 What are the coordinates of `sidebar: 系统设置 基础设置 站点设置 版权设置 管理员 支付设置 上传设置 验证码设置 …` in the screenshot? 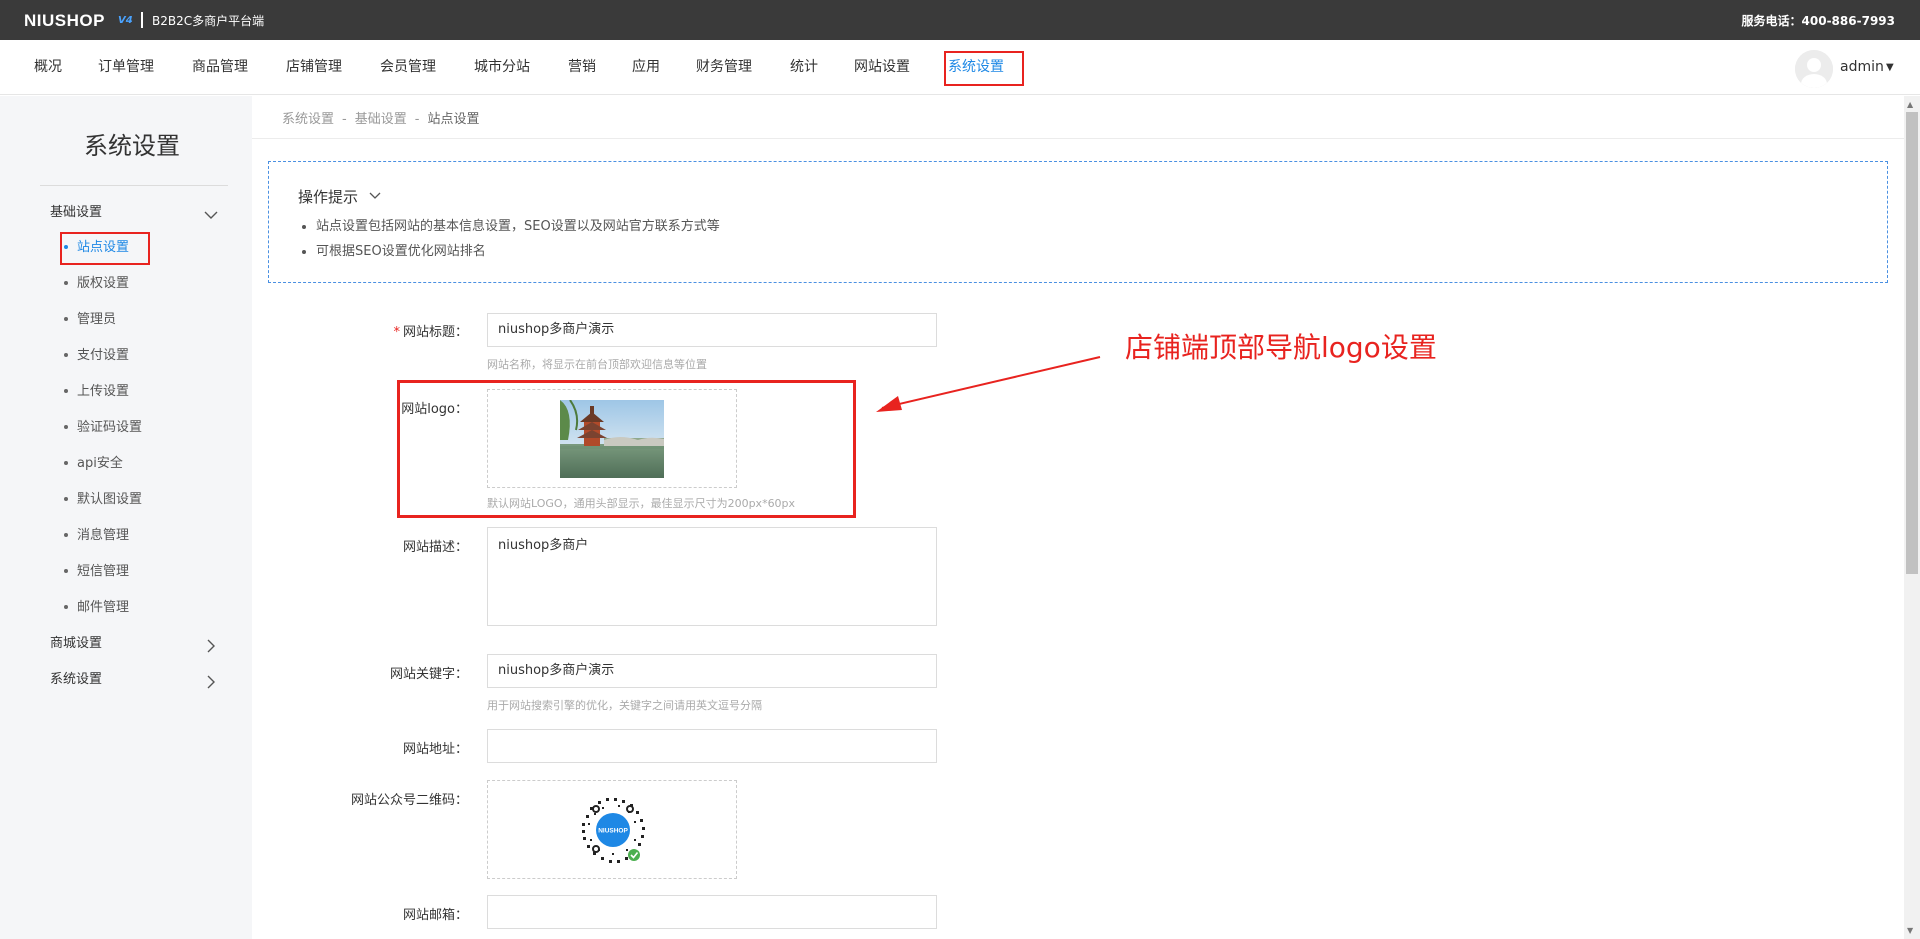 It's located at (126, 517).